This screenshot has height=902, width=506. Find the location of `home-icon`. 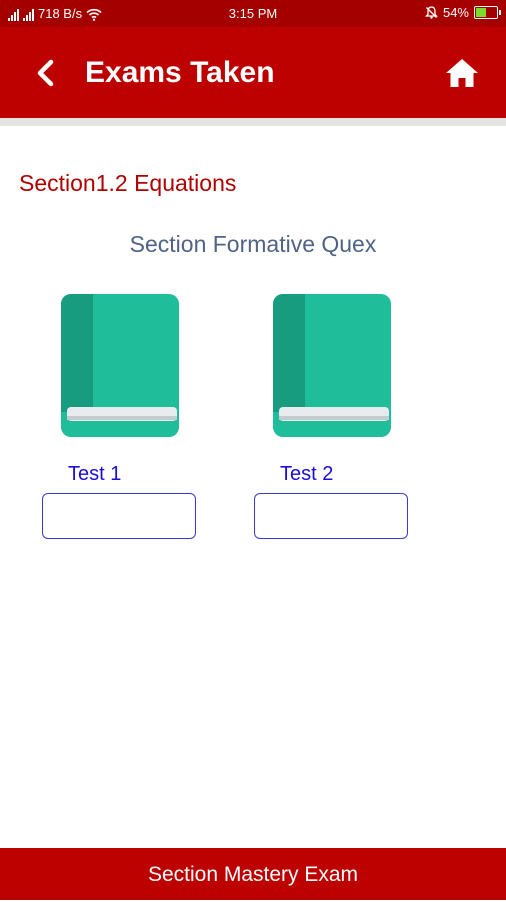

home-icon is located at coordinates (462, 73).